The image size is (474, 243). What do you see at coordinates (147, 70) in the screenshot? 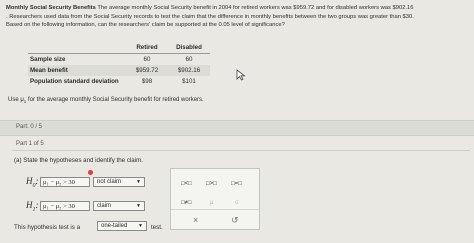
I see `cell-retired: $959.72` at bounding box center [147, 70].